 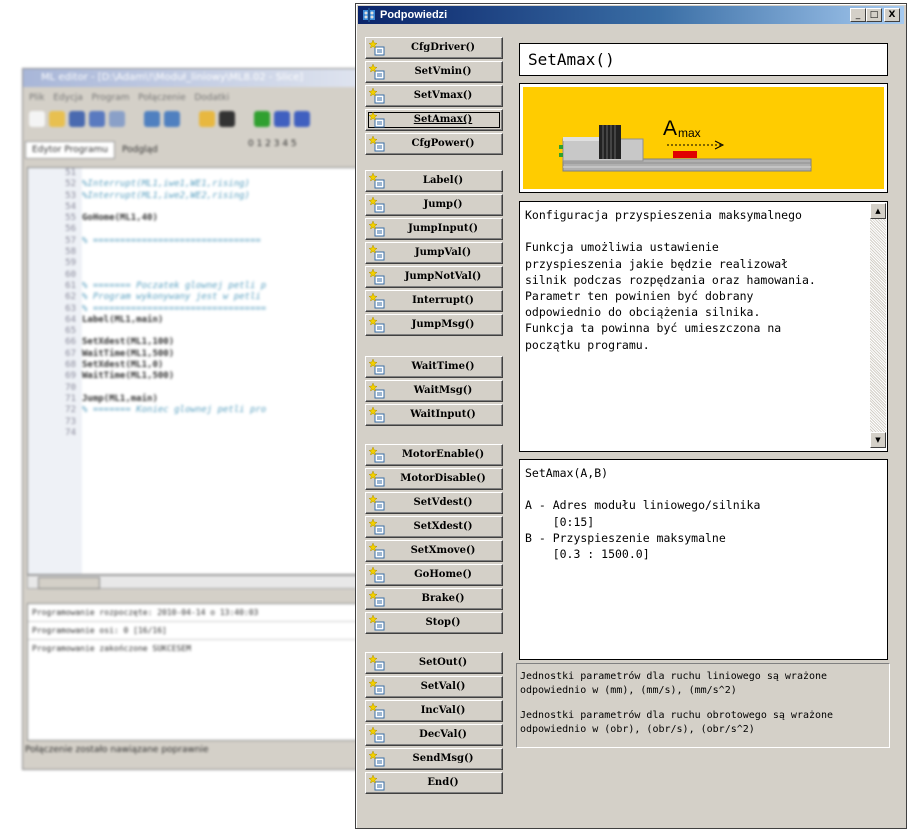 I want to click on code-line: 52 %Interrupt(ML1,iwe1,WE1,rising), so click(x=193, y=184).